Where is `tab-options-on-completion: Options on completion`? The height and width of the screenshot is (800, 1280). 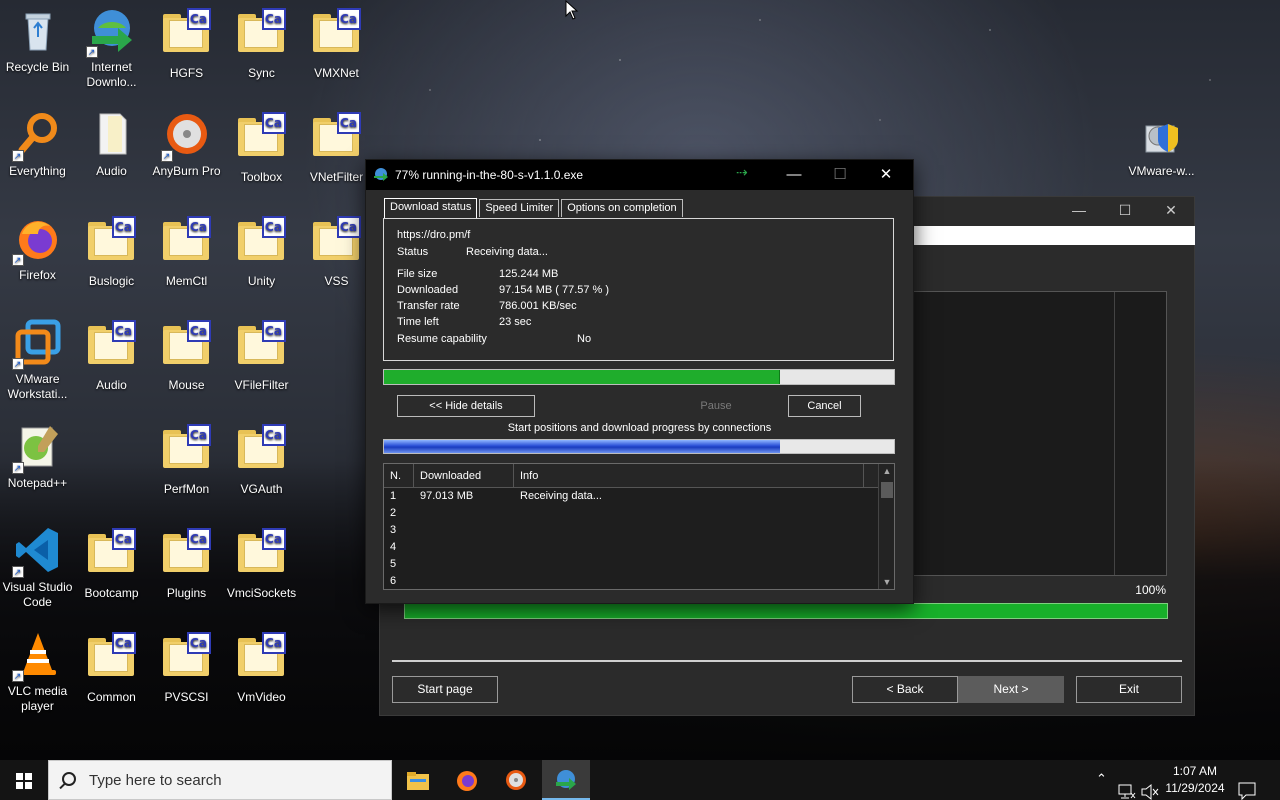
tab-options-on-completion: Options on completion is located at coordinates (622, 208).